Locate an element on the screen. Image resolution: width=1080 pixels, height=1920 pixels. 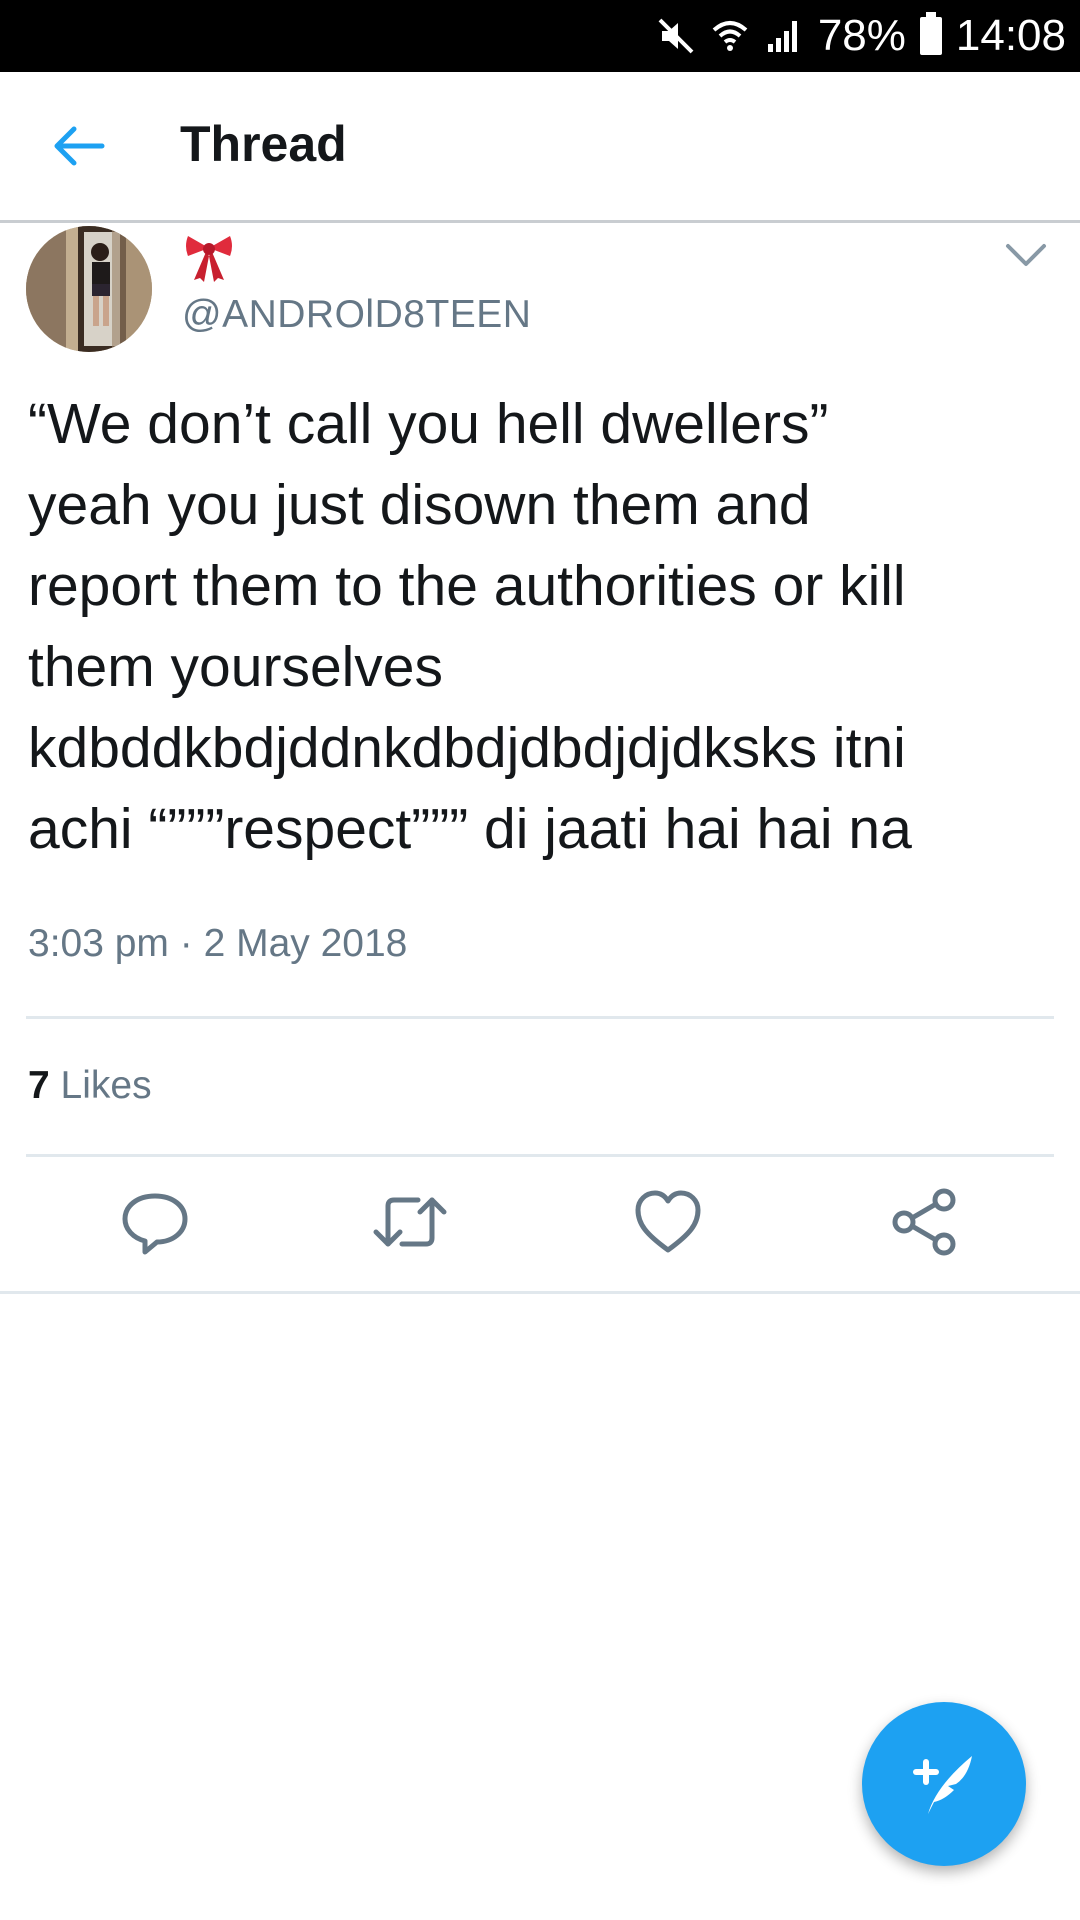
tweet-text-line: report them to the authorities or kill is located at coordinates (467, 586).